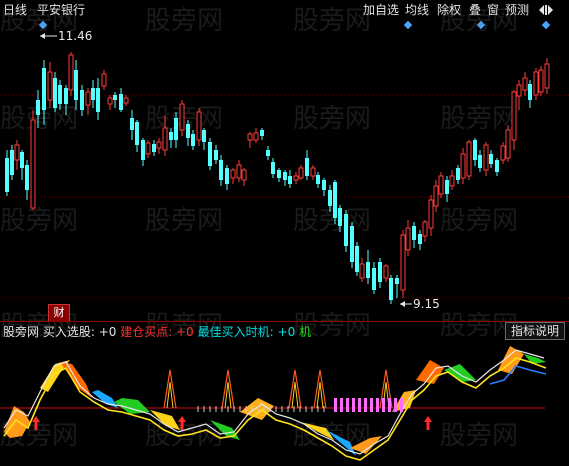  Describe the element at coordinates (235, 332) in the screenshot. I see `best-buy-label: 最佳买入时机:` at that location.